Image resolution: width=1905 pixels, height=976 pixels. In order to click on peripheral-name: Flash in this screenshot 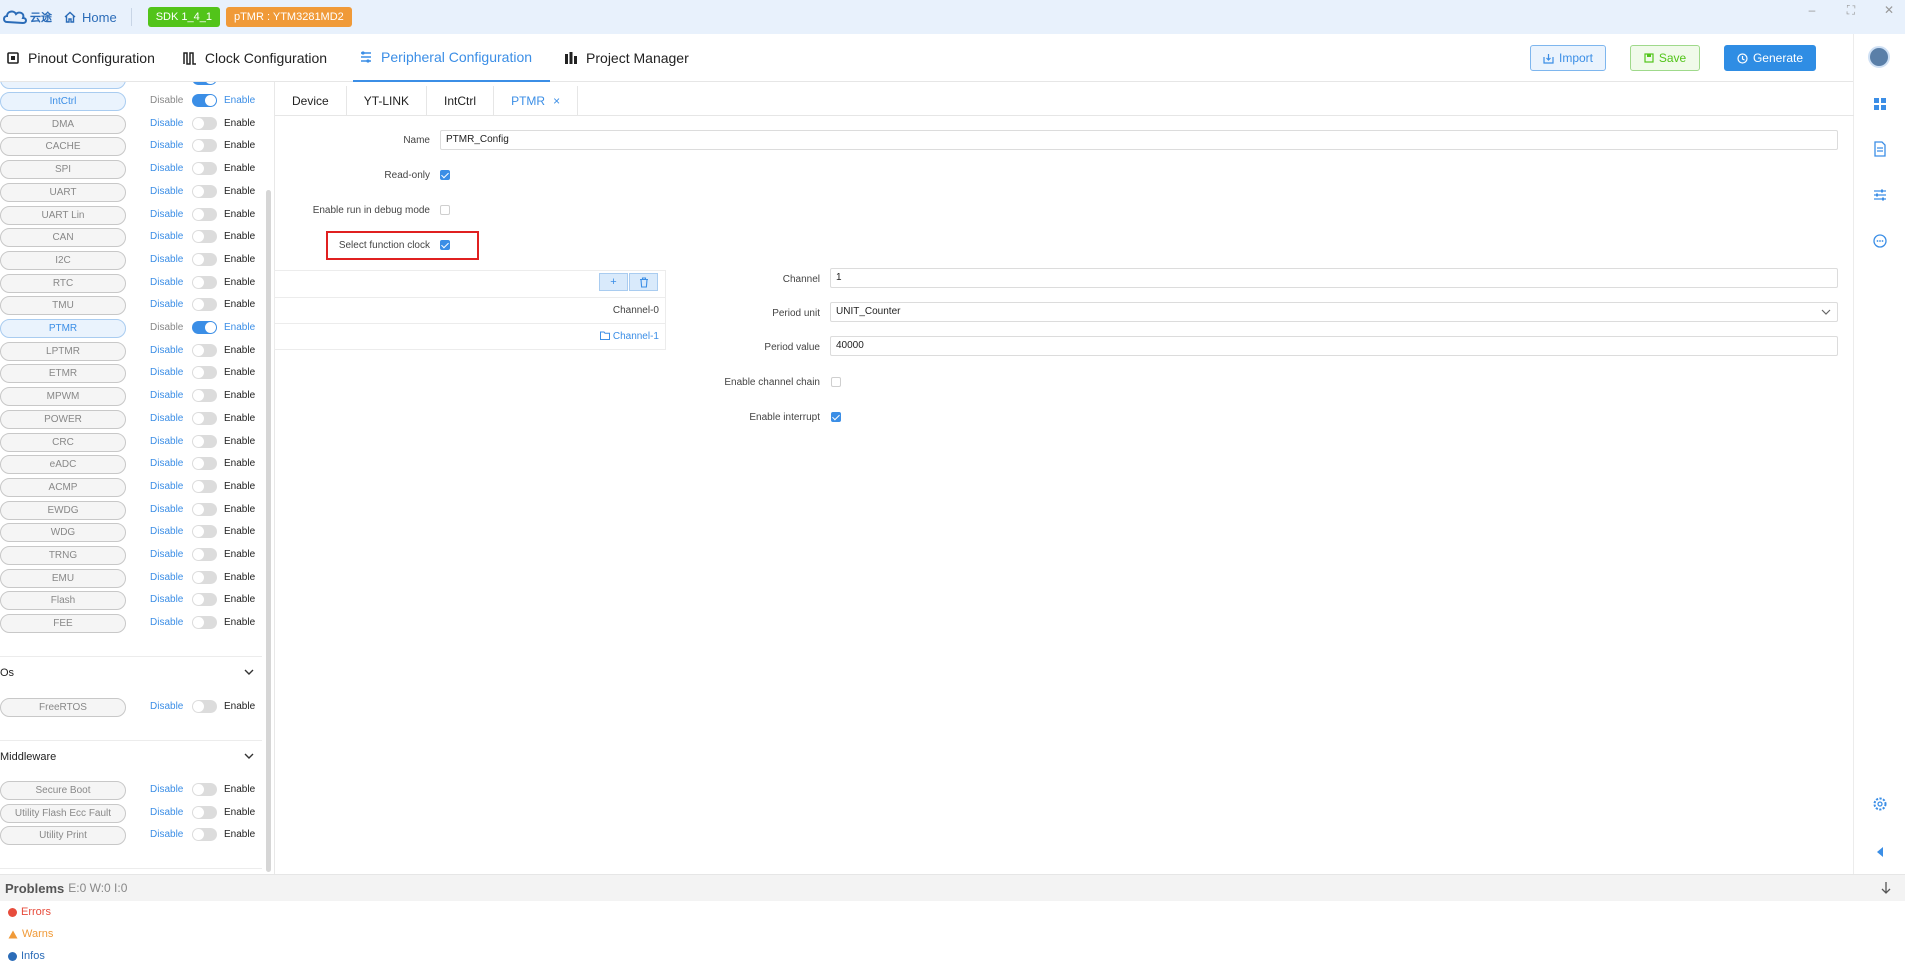, I will do `click(63, 601)`.